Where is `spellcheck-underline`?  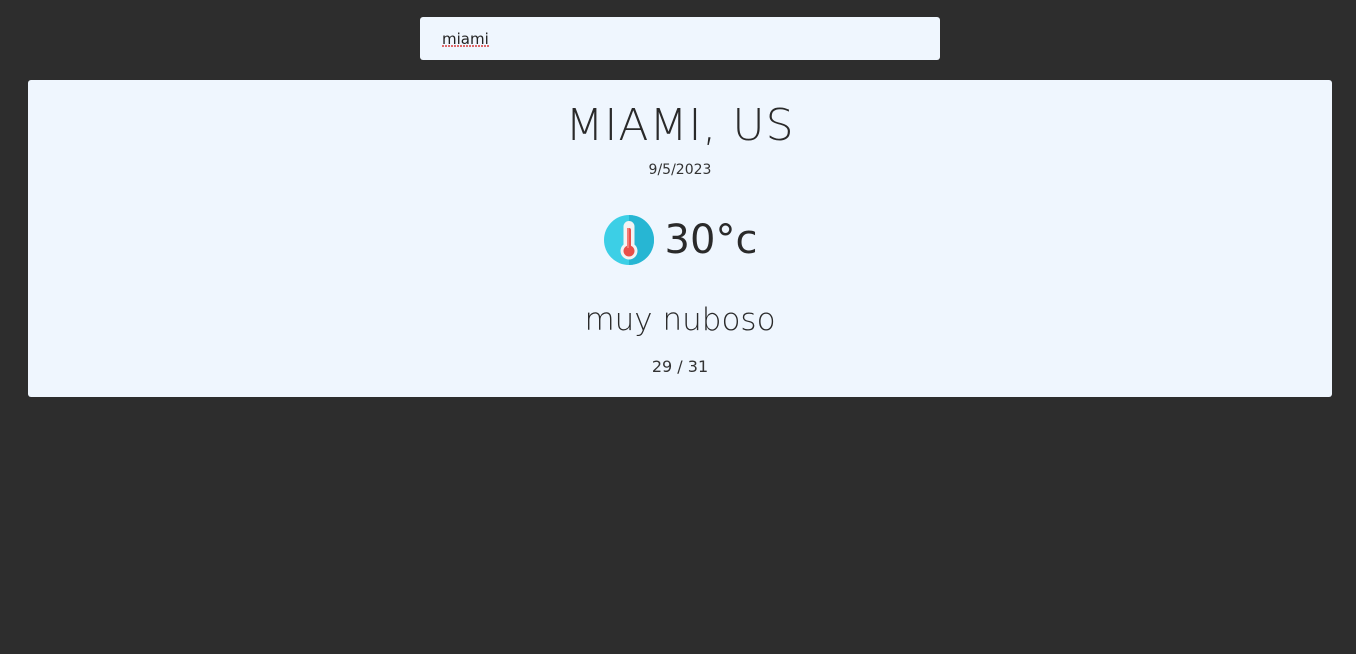
spellcheck-underline is located at coordinates (466, 46).